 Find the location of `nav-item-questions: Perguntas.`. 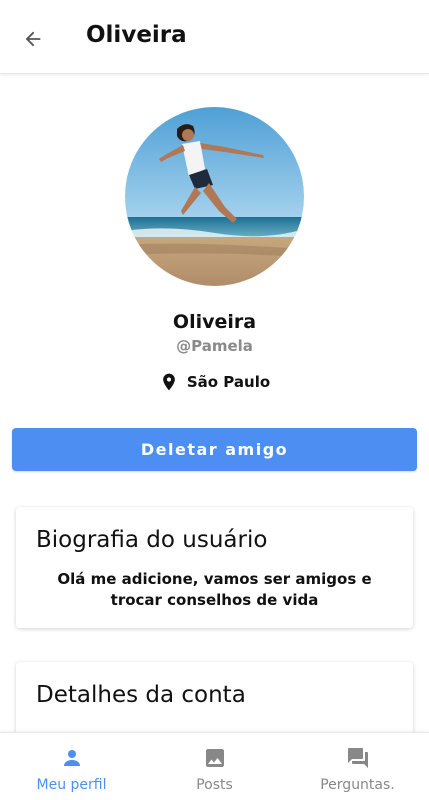

nav-item-questions: Perguntas. is located at coordinates (357, 766).